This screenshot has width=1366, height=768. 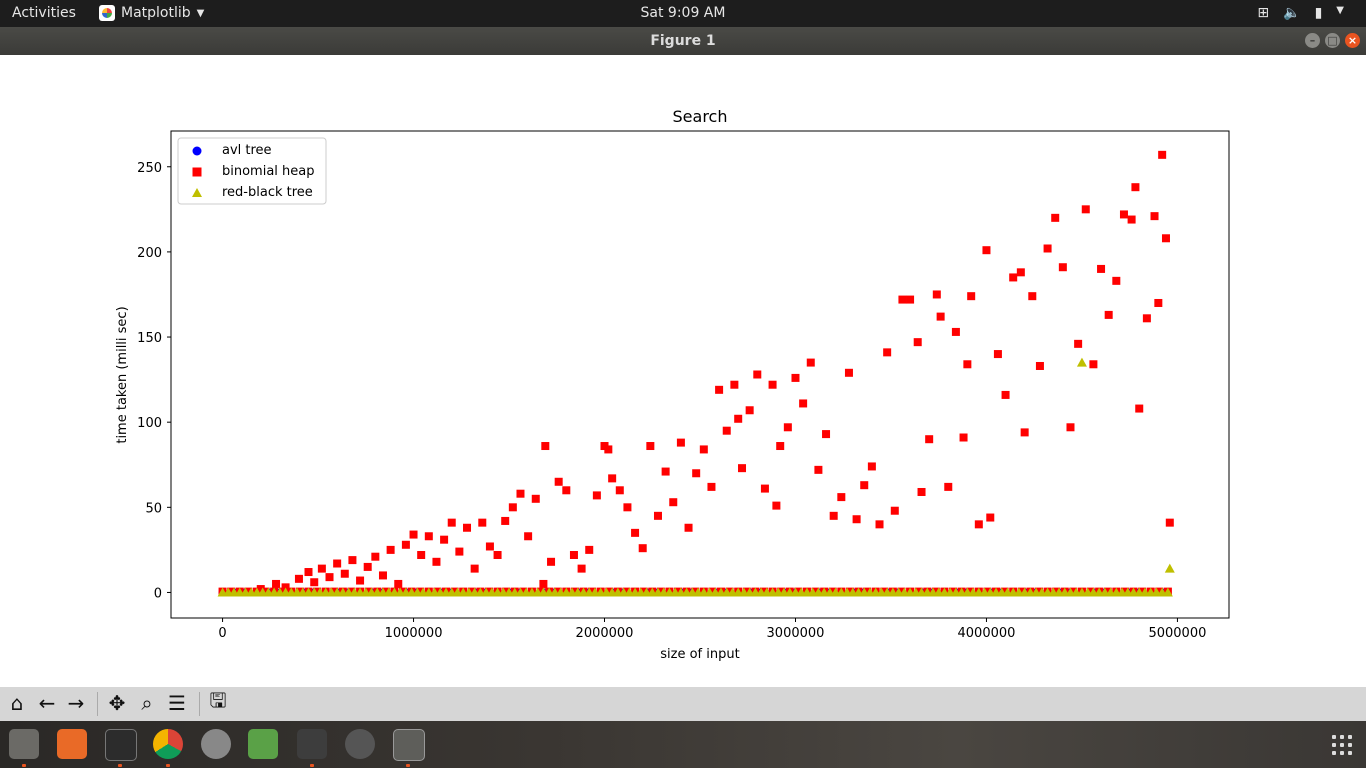 I want to click on x-tick-label: 3000000, so click(x=796, y=633).